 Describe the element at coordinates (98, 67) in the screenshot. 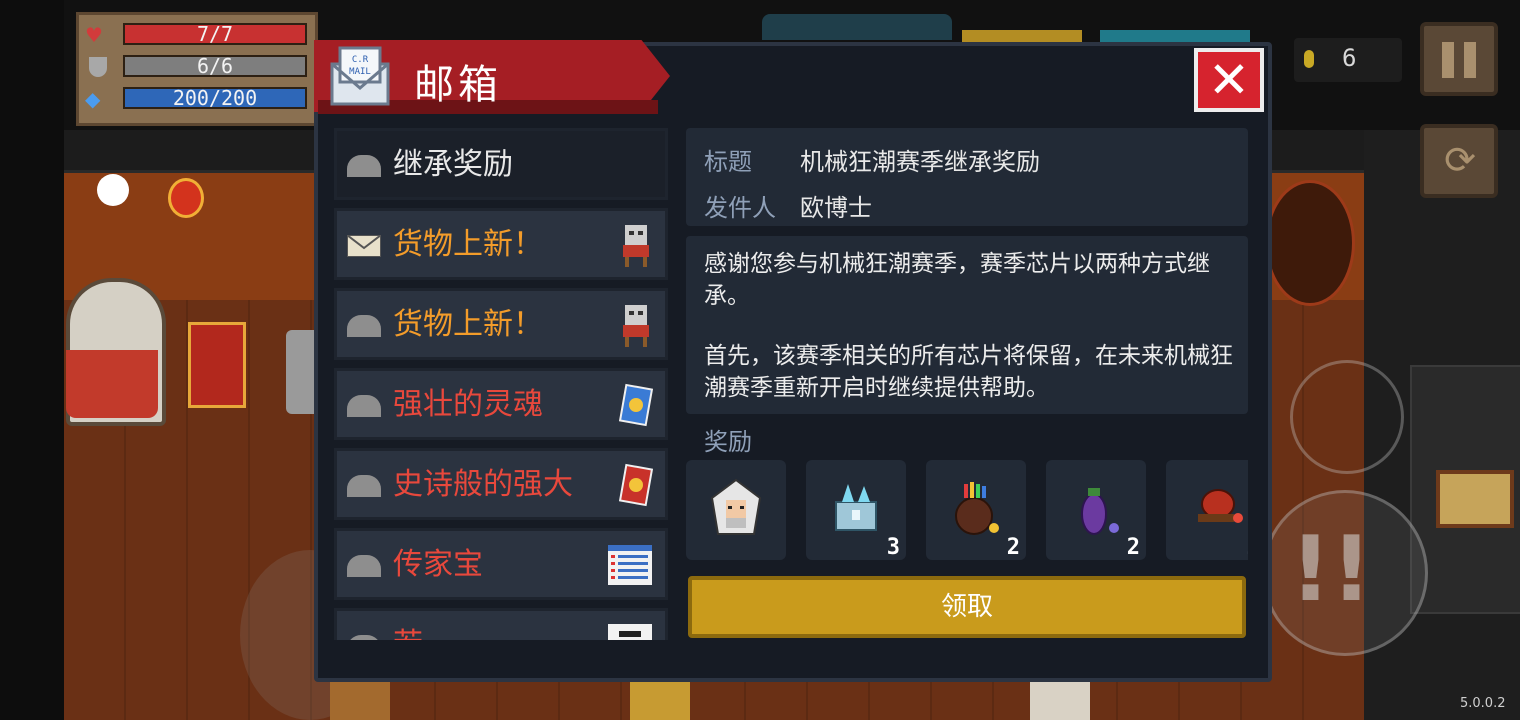

I see `shield-icon` at that location.